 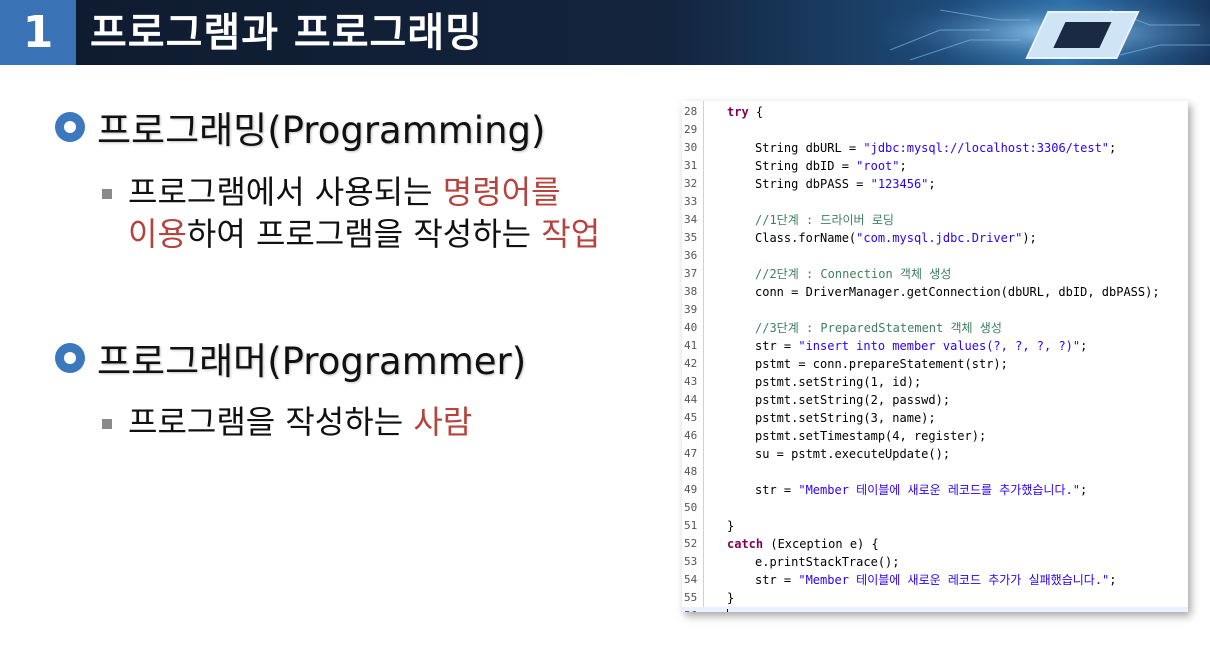 I want to click on section-number: 1, so click(x=38, y=32).